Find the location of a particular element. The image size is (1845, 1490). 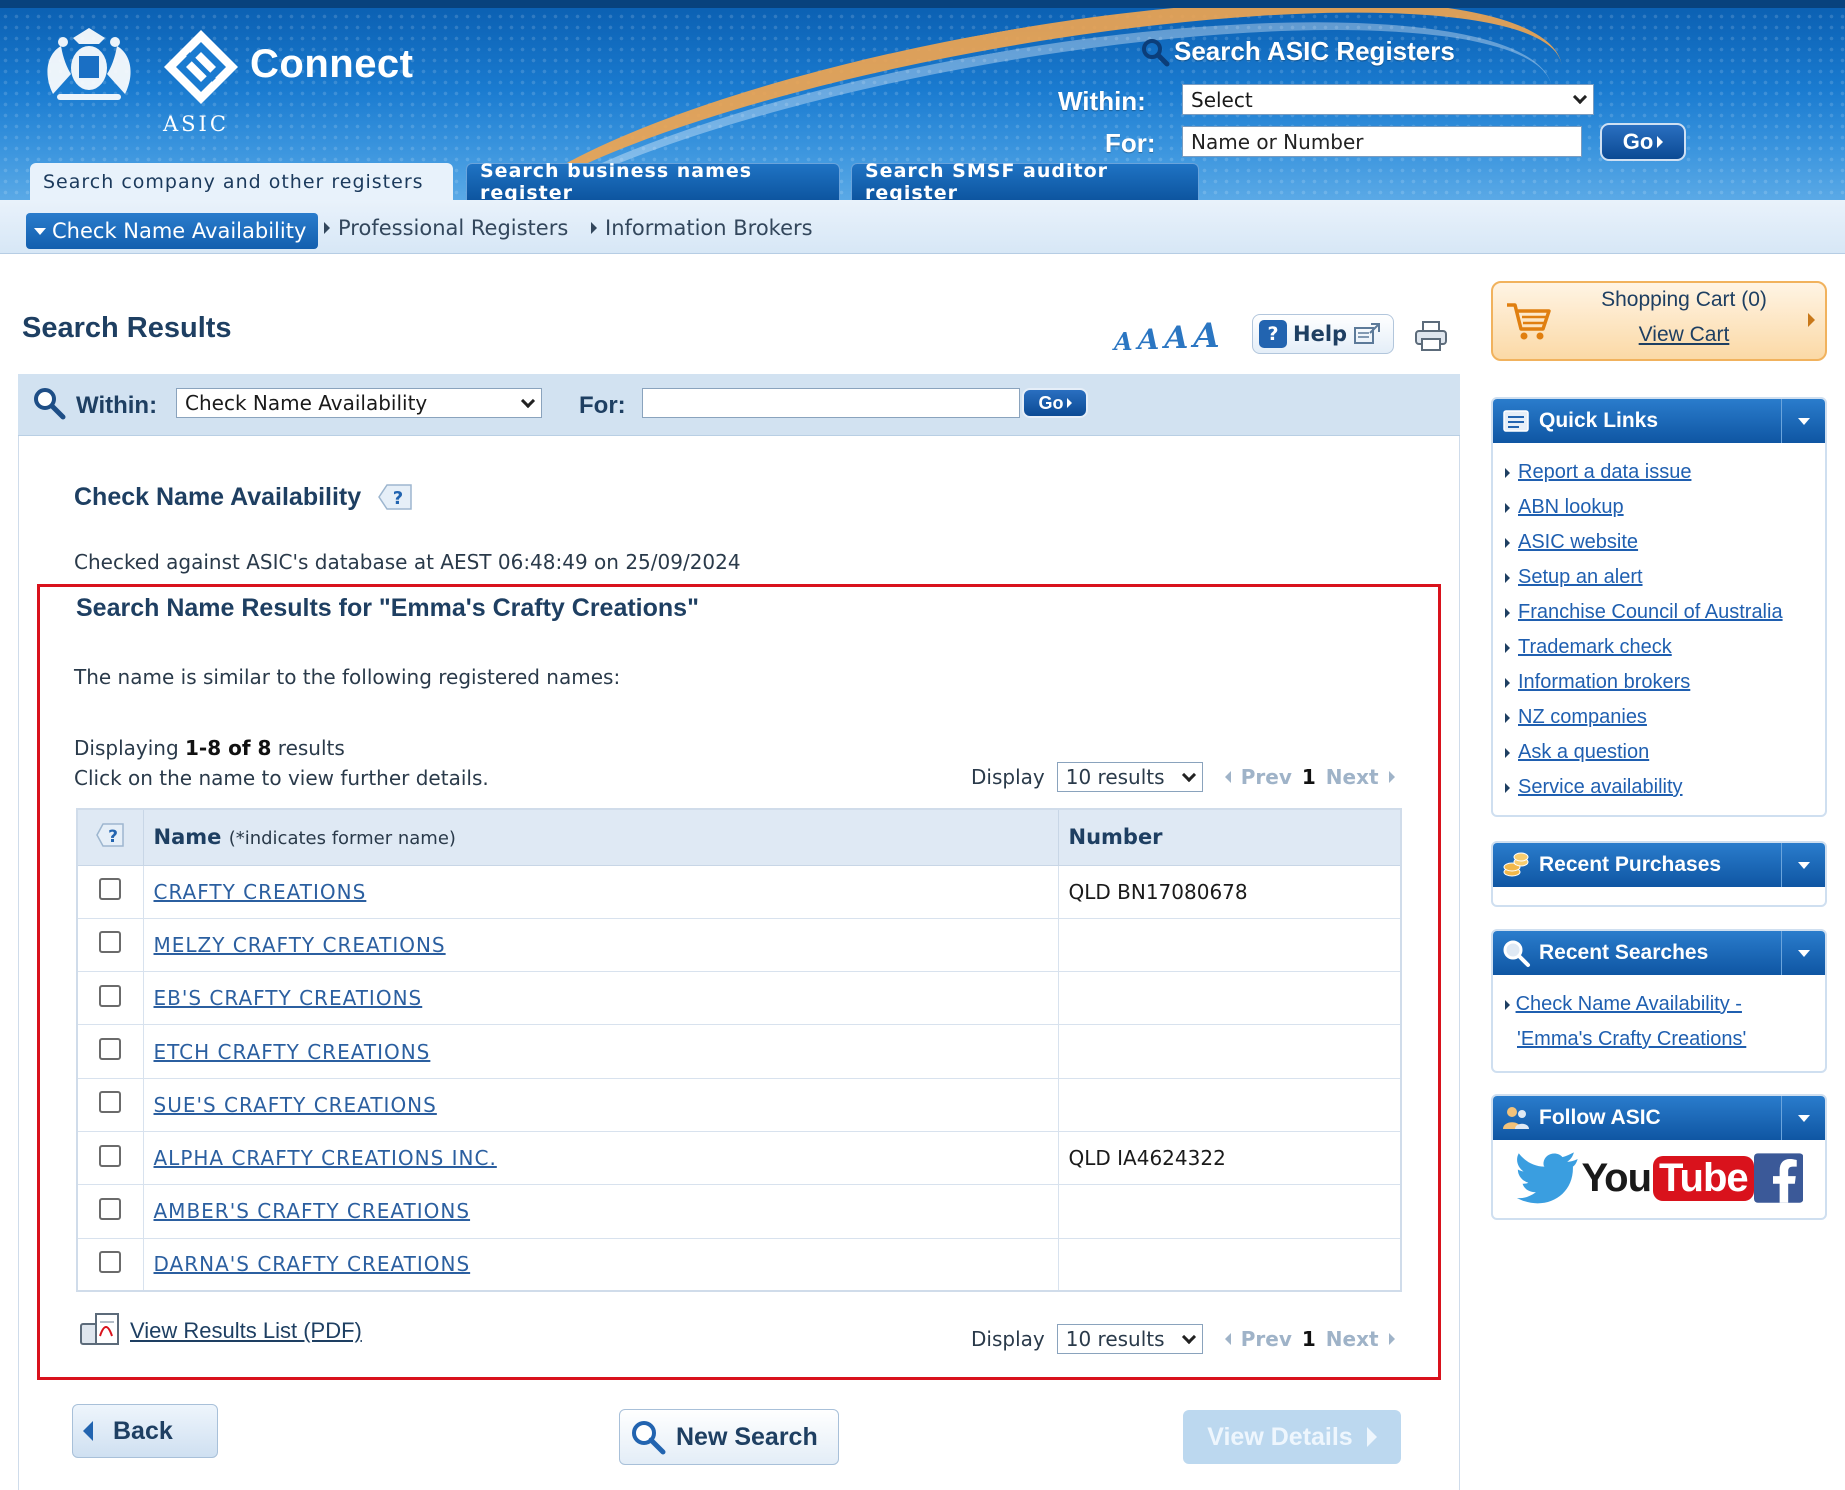

table-row: DARNA'S CRAFTY CREATIONS is located at coordinates (739, 1264).